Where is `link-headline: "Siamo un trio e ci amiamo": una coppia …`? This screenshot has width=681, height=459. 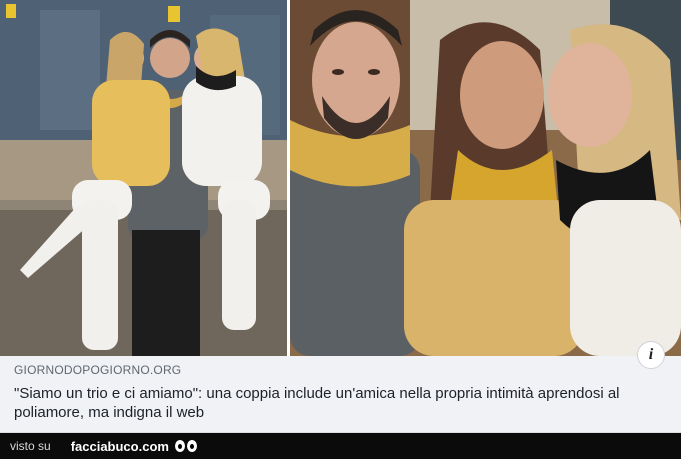
link-headline: "Siamo un trio e ci amiamo": una coppia … is located at coordinates (317, 403).